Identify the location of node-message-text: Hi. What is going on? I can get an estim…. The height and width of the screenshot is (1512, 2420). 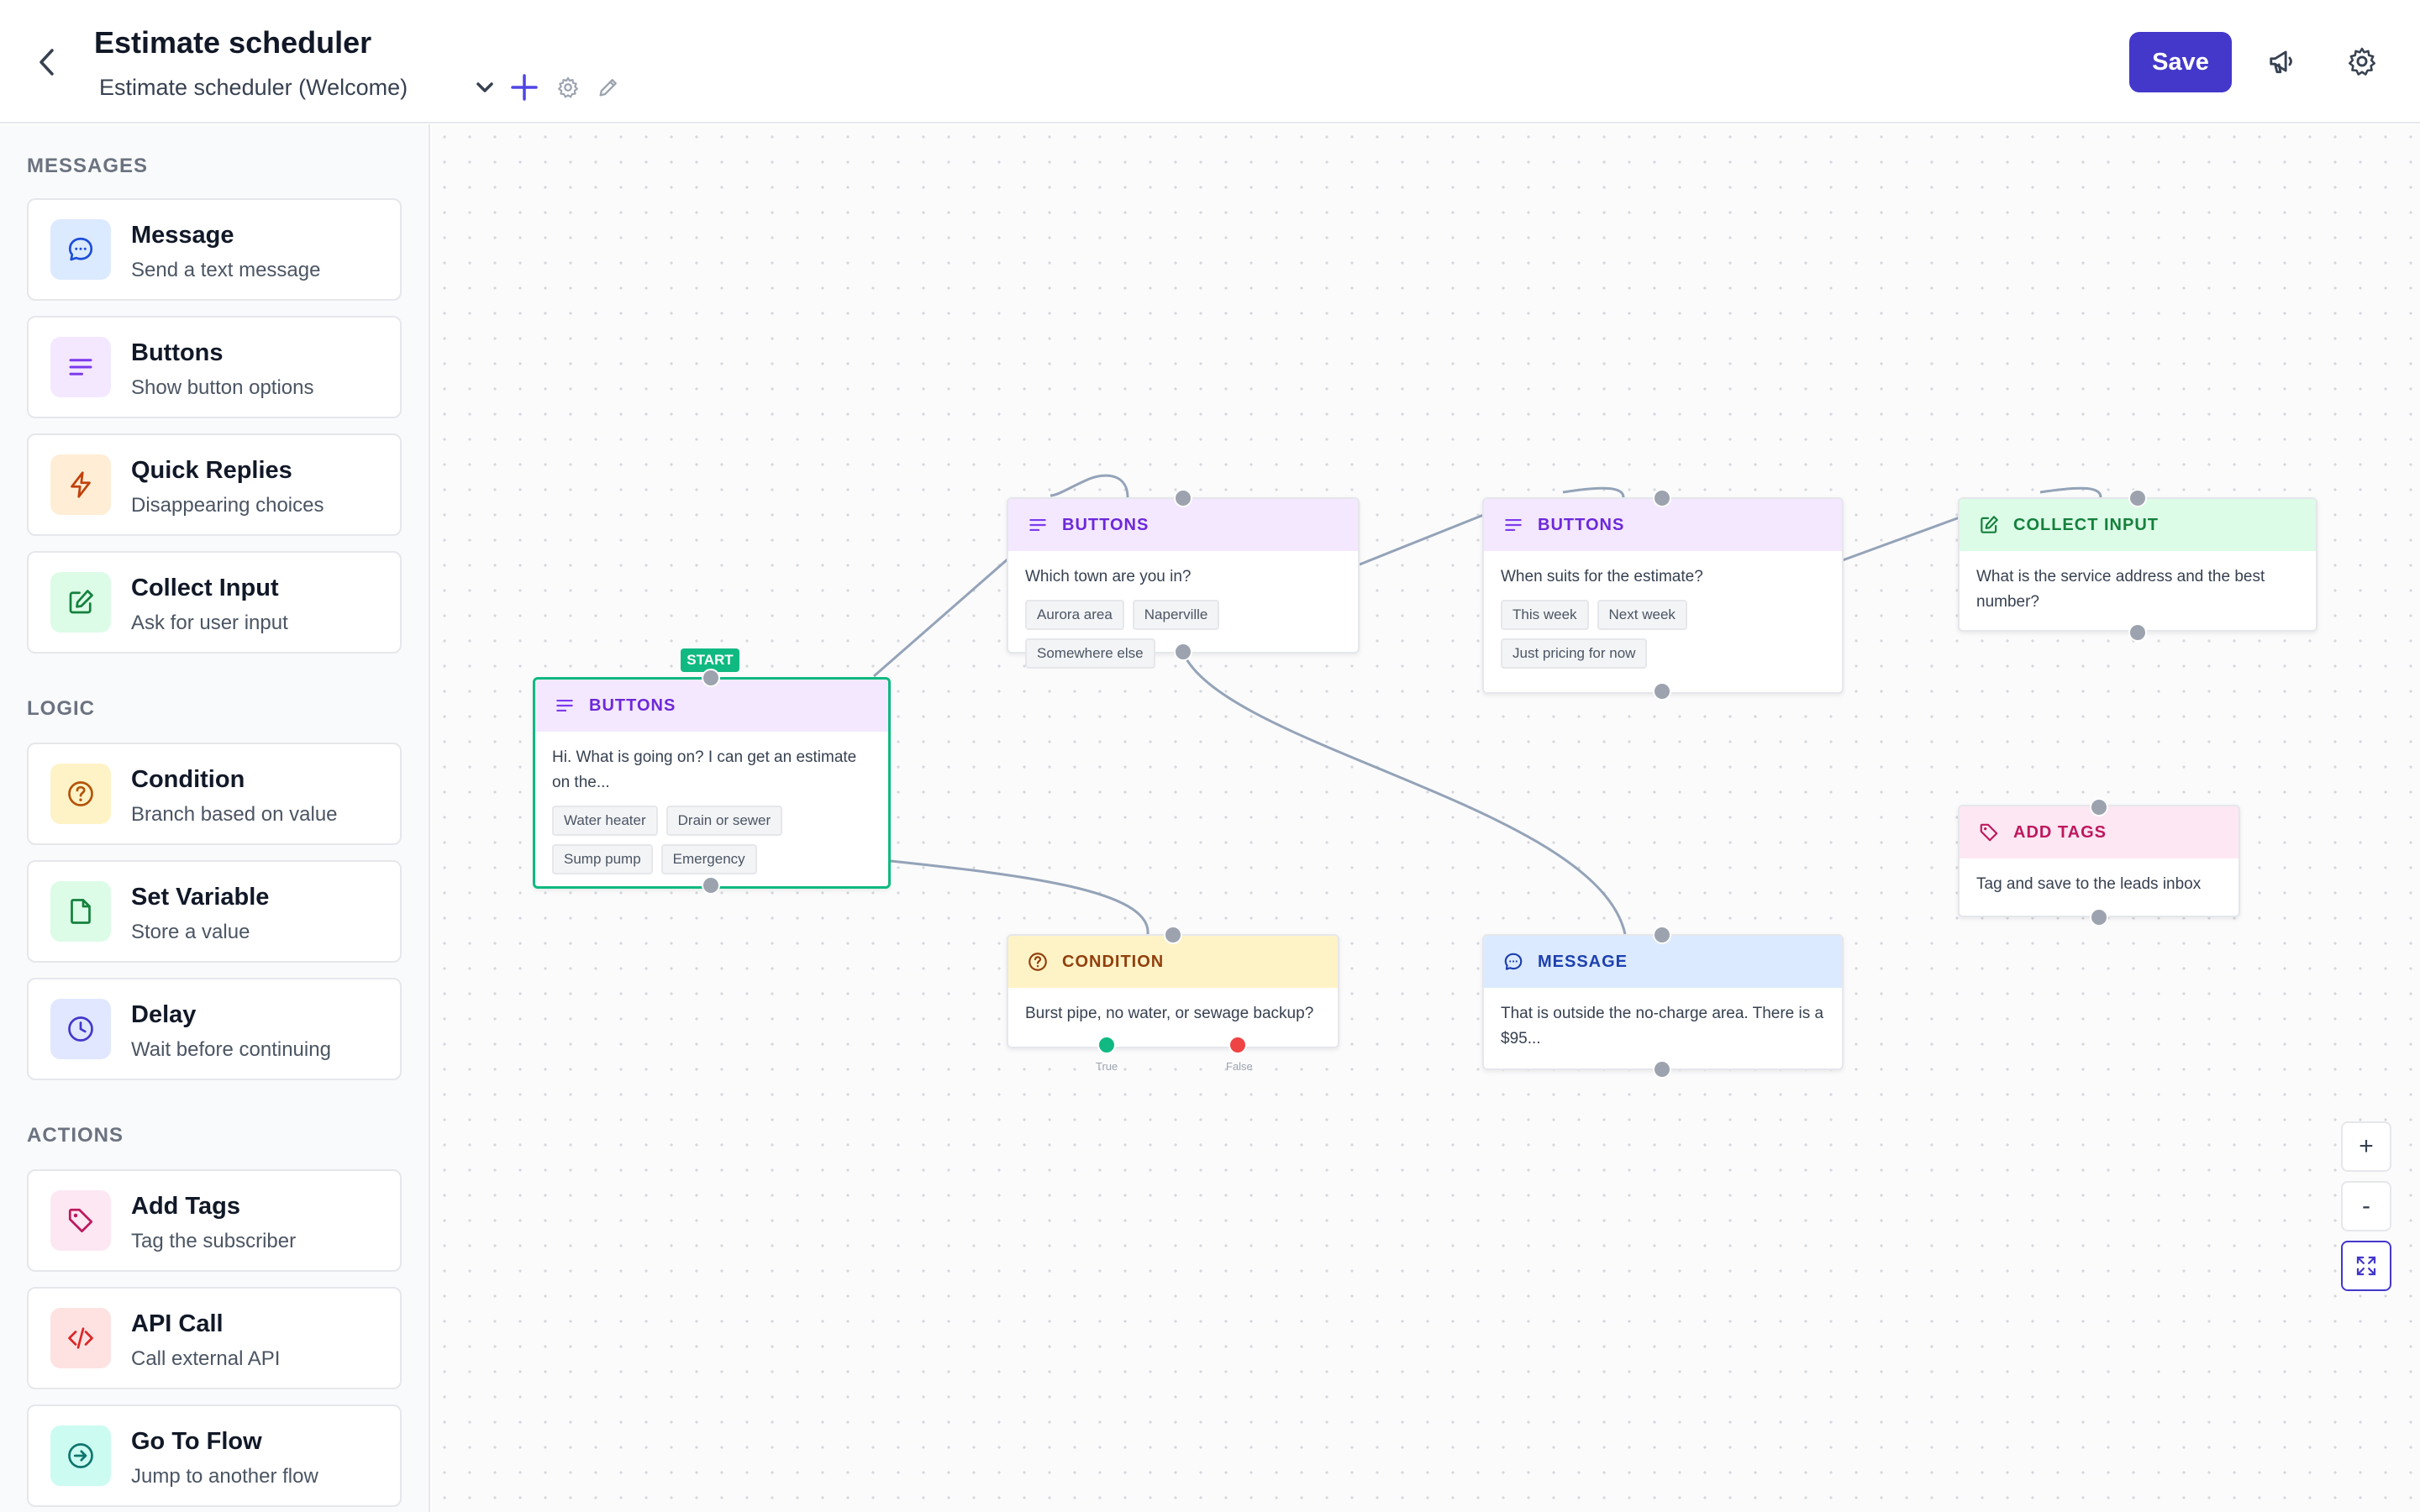
(704, 769).